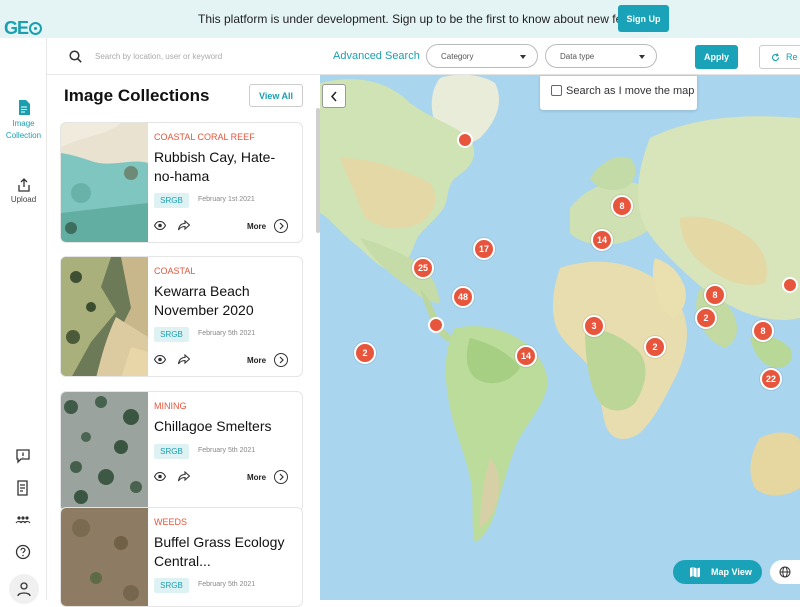  Describe the element at coordinates (224, 426) in the screenshot. I see `card-title: Chillagoe Smelters` at that location.